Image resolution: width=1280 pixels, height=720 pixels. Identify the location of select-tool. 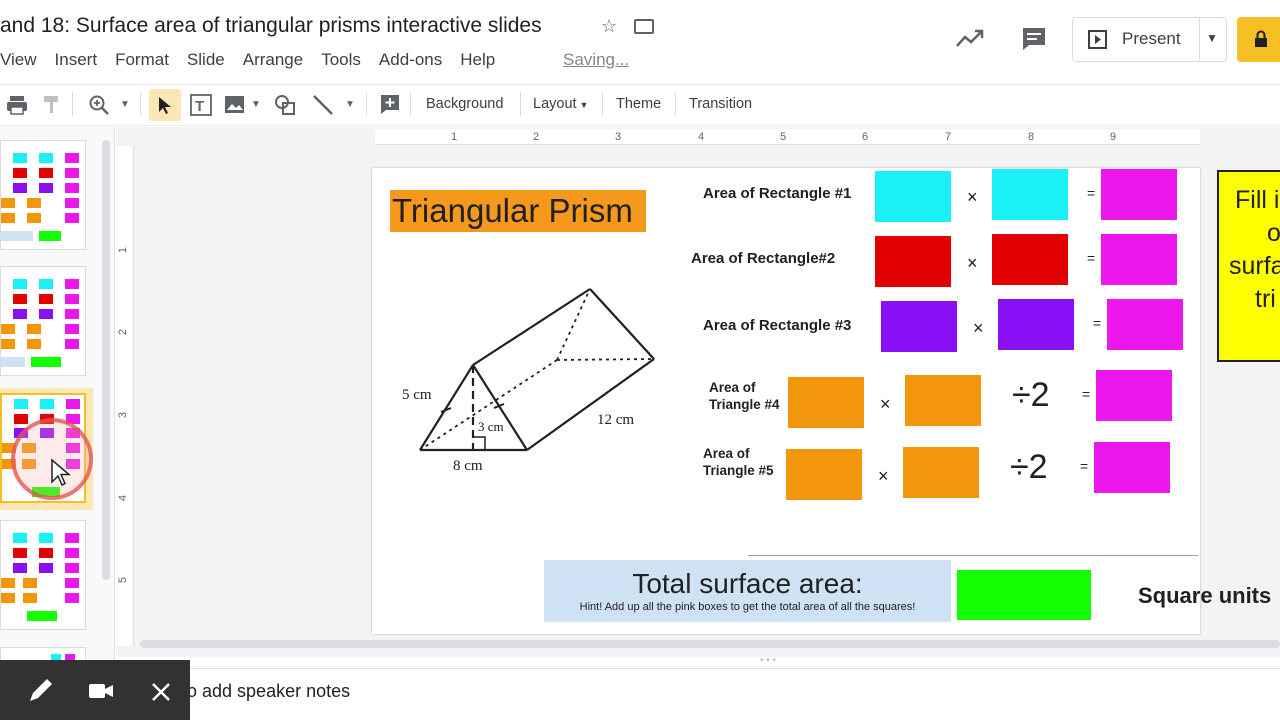
(165, 105).